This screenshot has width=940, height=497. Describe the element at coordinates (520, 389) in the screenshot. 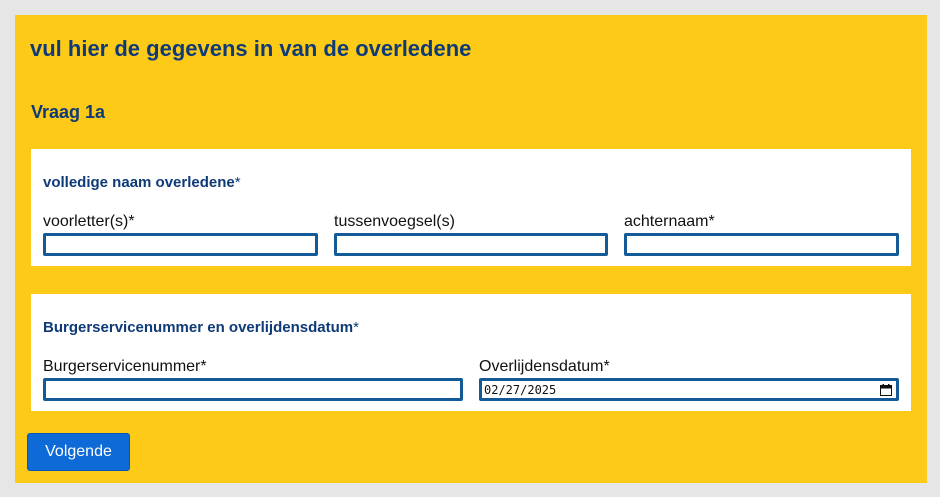

I see `date-of-death-value: 02/27/2025` at that location.